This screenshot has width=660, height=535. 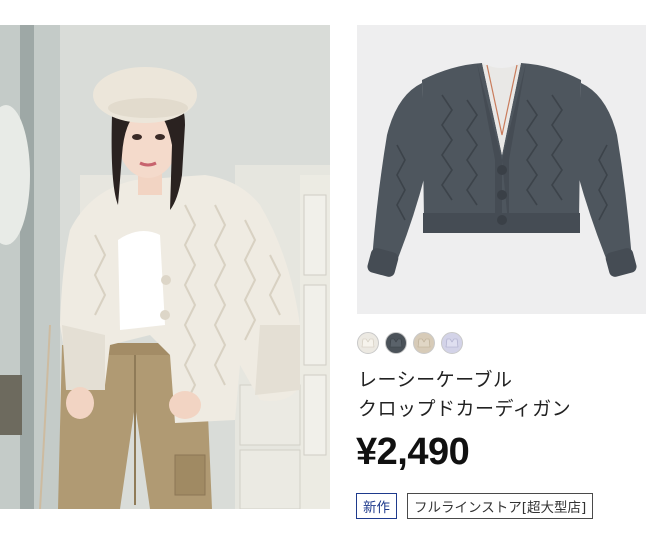 What do you see at coordinates (500, 506) in the screenshot?
I see `store-badge: フルラインストア[超大型店]` at bounding box center [500, 506].